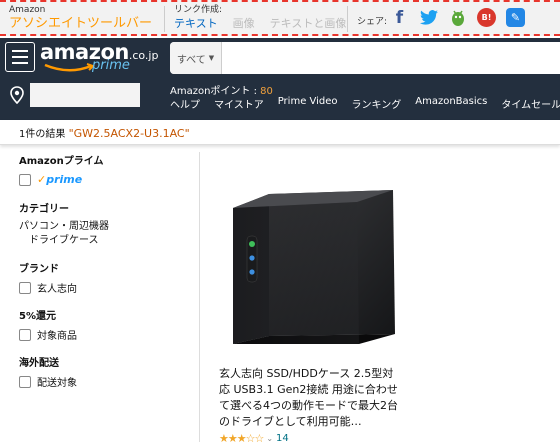 This screenshot has height=446, width=560. I want to click on link-option-text-and-image: テキストと画像, so click(308, 24).